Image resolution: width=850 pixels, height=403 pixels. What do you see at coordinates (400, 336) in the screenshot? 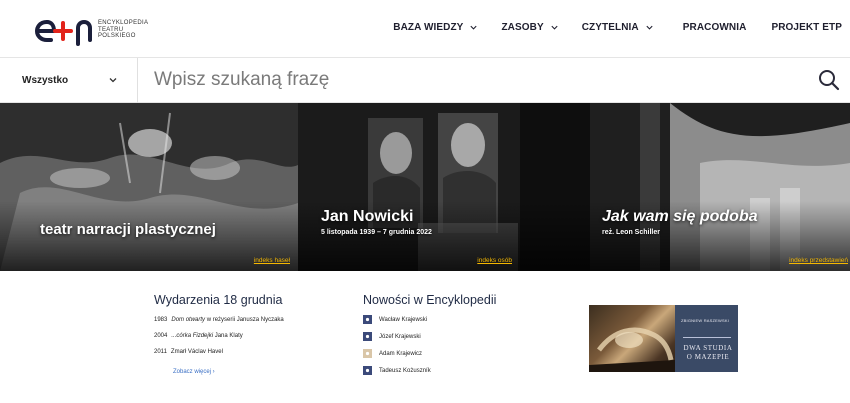
I see `news-item-label: Józef Krajewski` at bounding box center [400, 336].